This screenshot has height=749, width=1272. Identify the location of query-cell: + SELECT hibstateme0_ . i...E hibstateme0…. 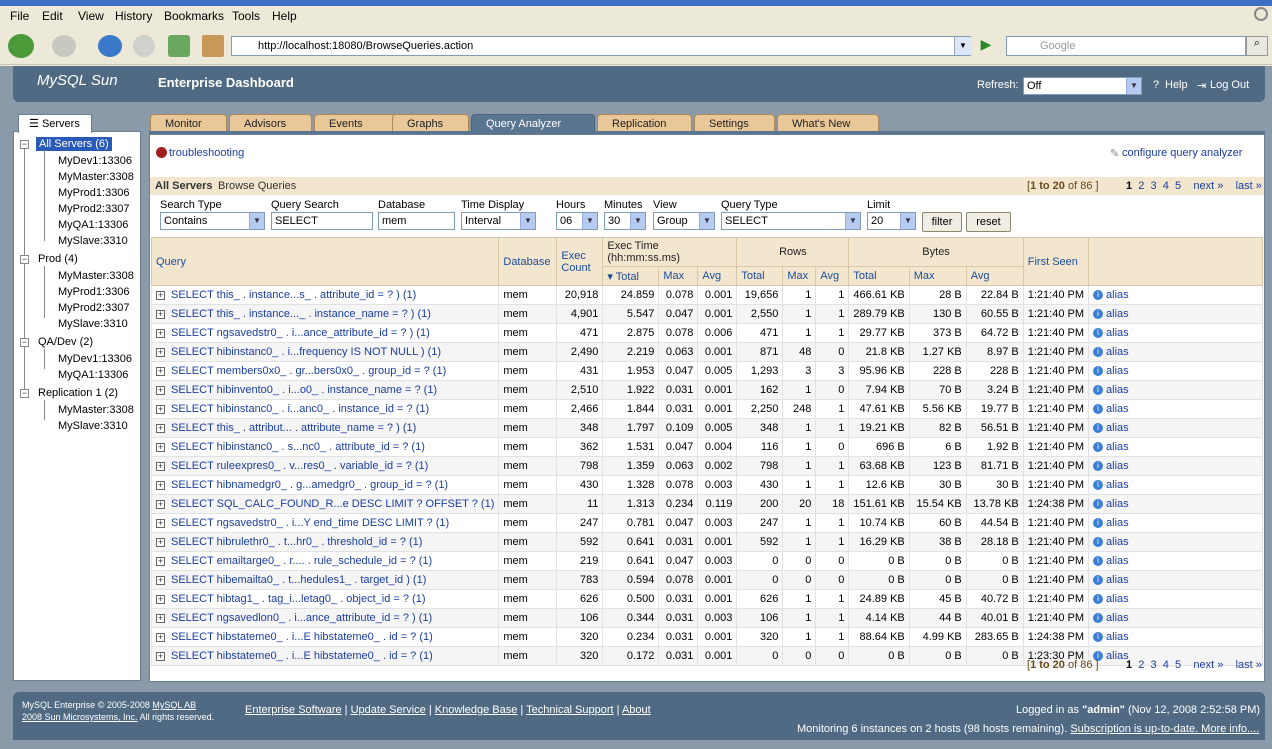
(325, 637).